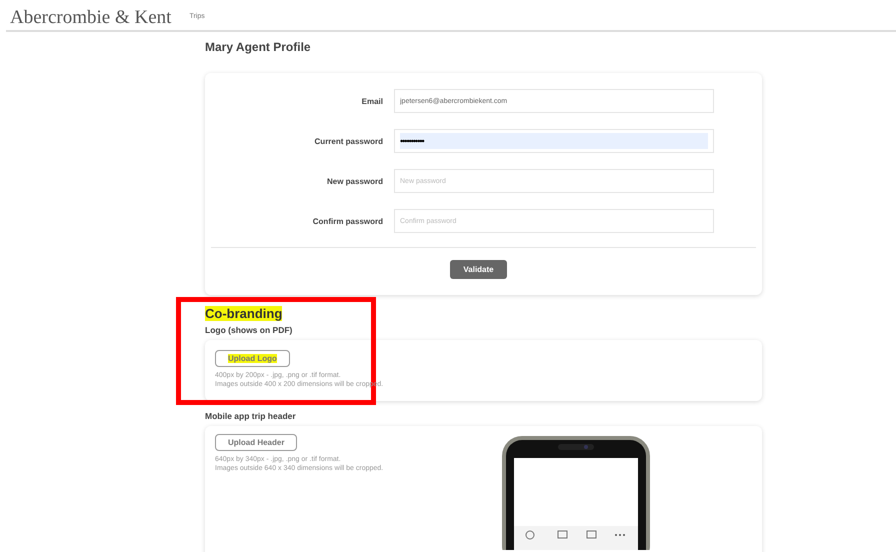 The image size is (896, 552). I want to click on field-label: Email, so click(372, 101).